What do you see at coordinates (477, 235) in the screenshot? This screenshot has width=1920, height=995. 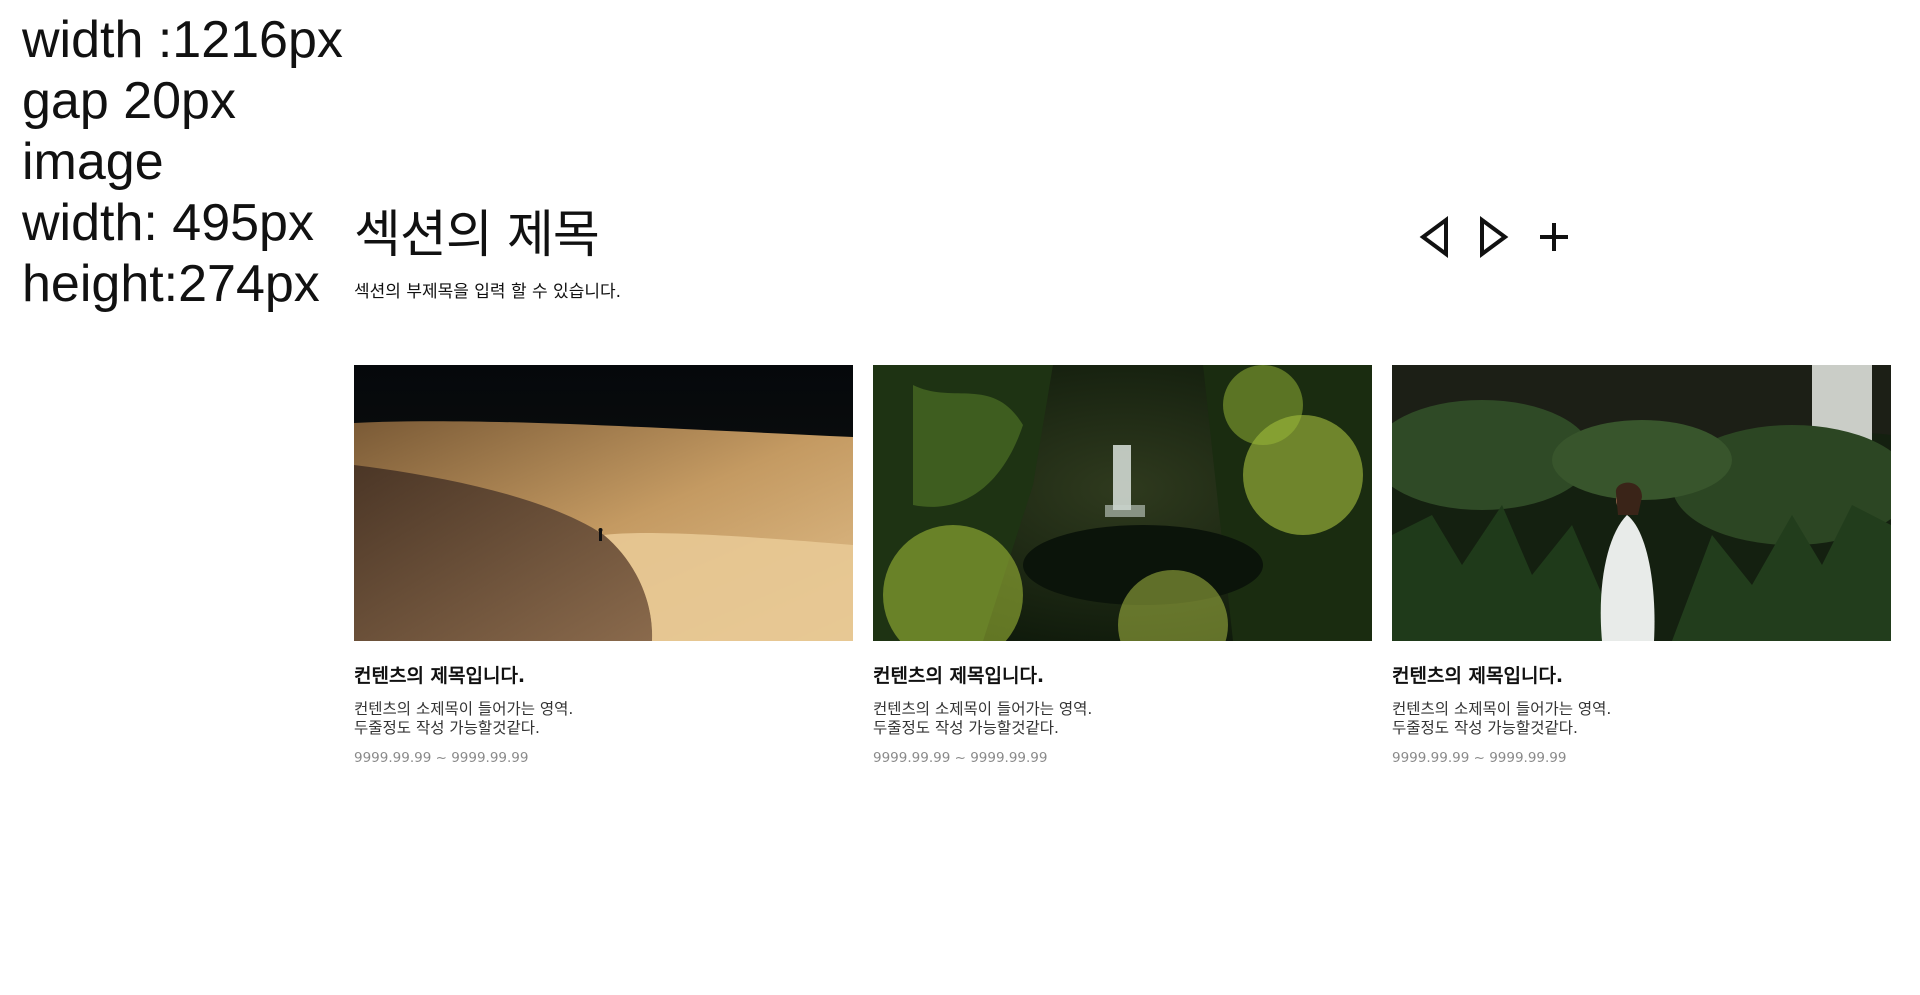 I see `section-title: 섹션의 제목` at bounding box center [477, 235].